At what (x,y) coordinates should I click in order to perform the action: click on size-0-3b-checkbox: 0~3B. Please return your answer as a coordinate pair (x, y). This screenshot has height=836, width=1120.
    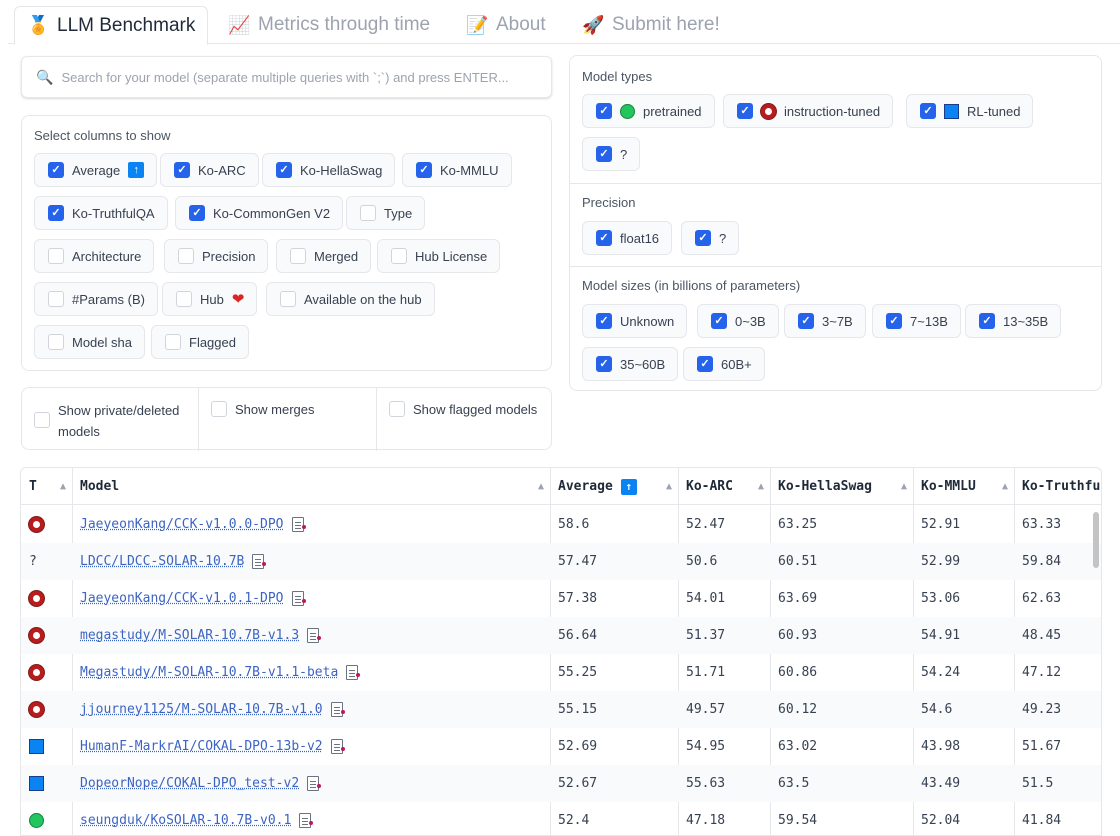
    Looking at the image, I should click on (738, 321).